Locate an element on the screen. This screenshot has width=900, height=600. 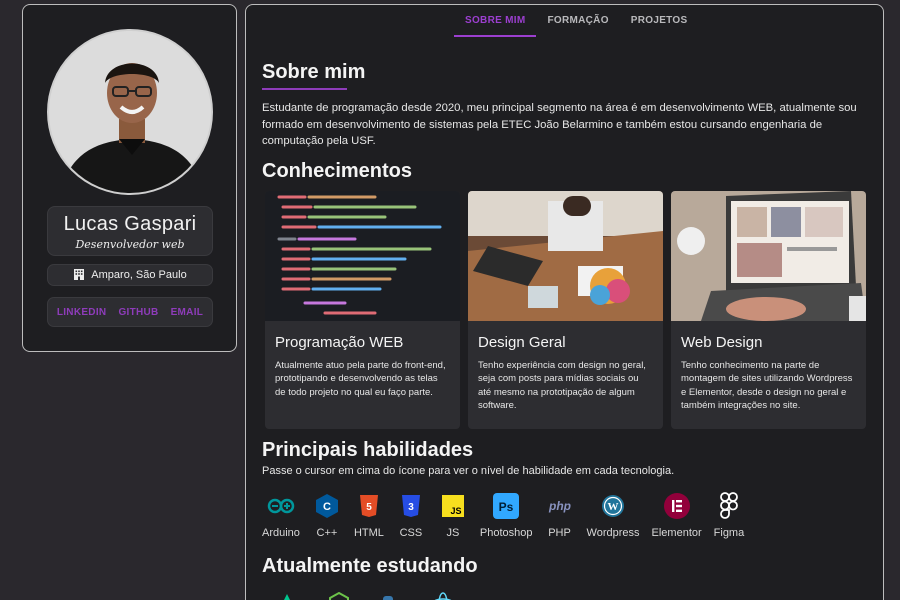
skill-label: HTML is located at coordinates (368, 532).